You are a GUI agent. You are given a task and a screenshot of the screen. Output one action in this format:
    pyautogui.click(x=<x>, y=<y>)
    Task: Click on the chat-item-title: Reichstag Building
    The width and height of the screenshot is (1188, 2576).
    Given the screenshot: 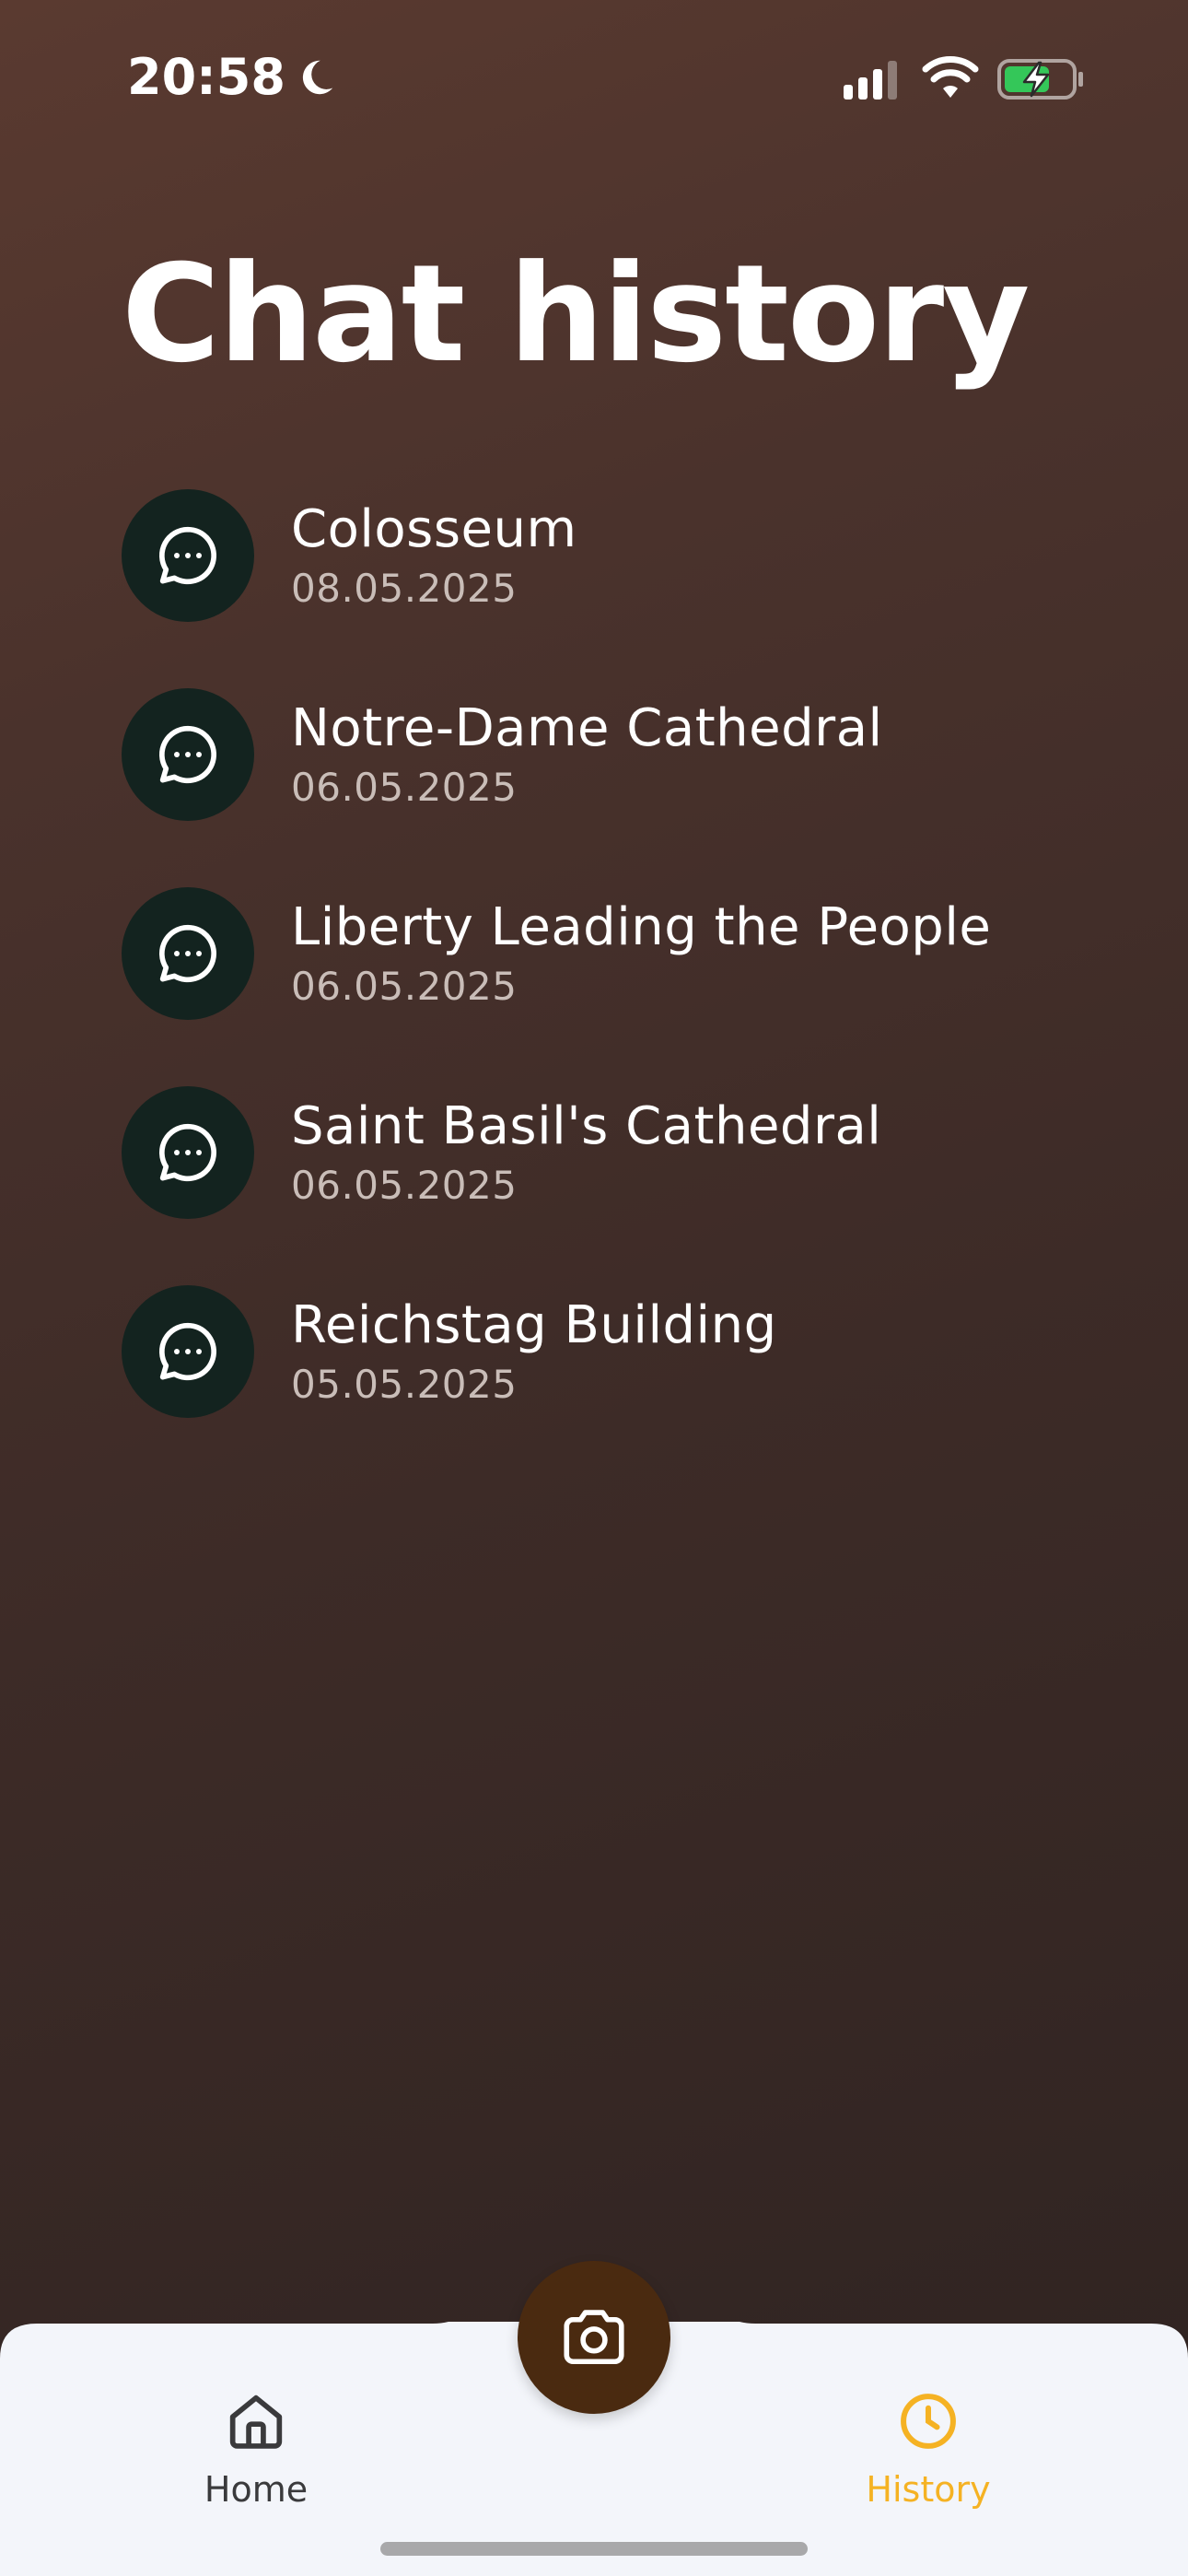 What is the action you would take?
    pyautogui.click(x=534, y=1325)
    